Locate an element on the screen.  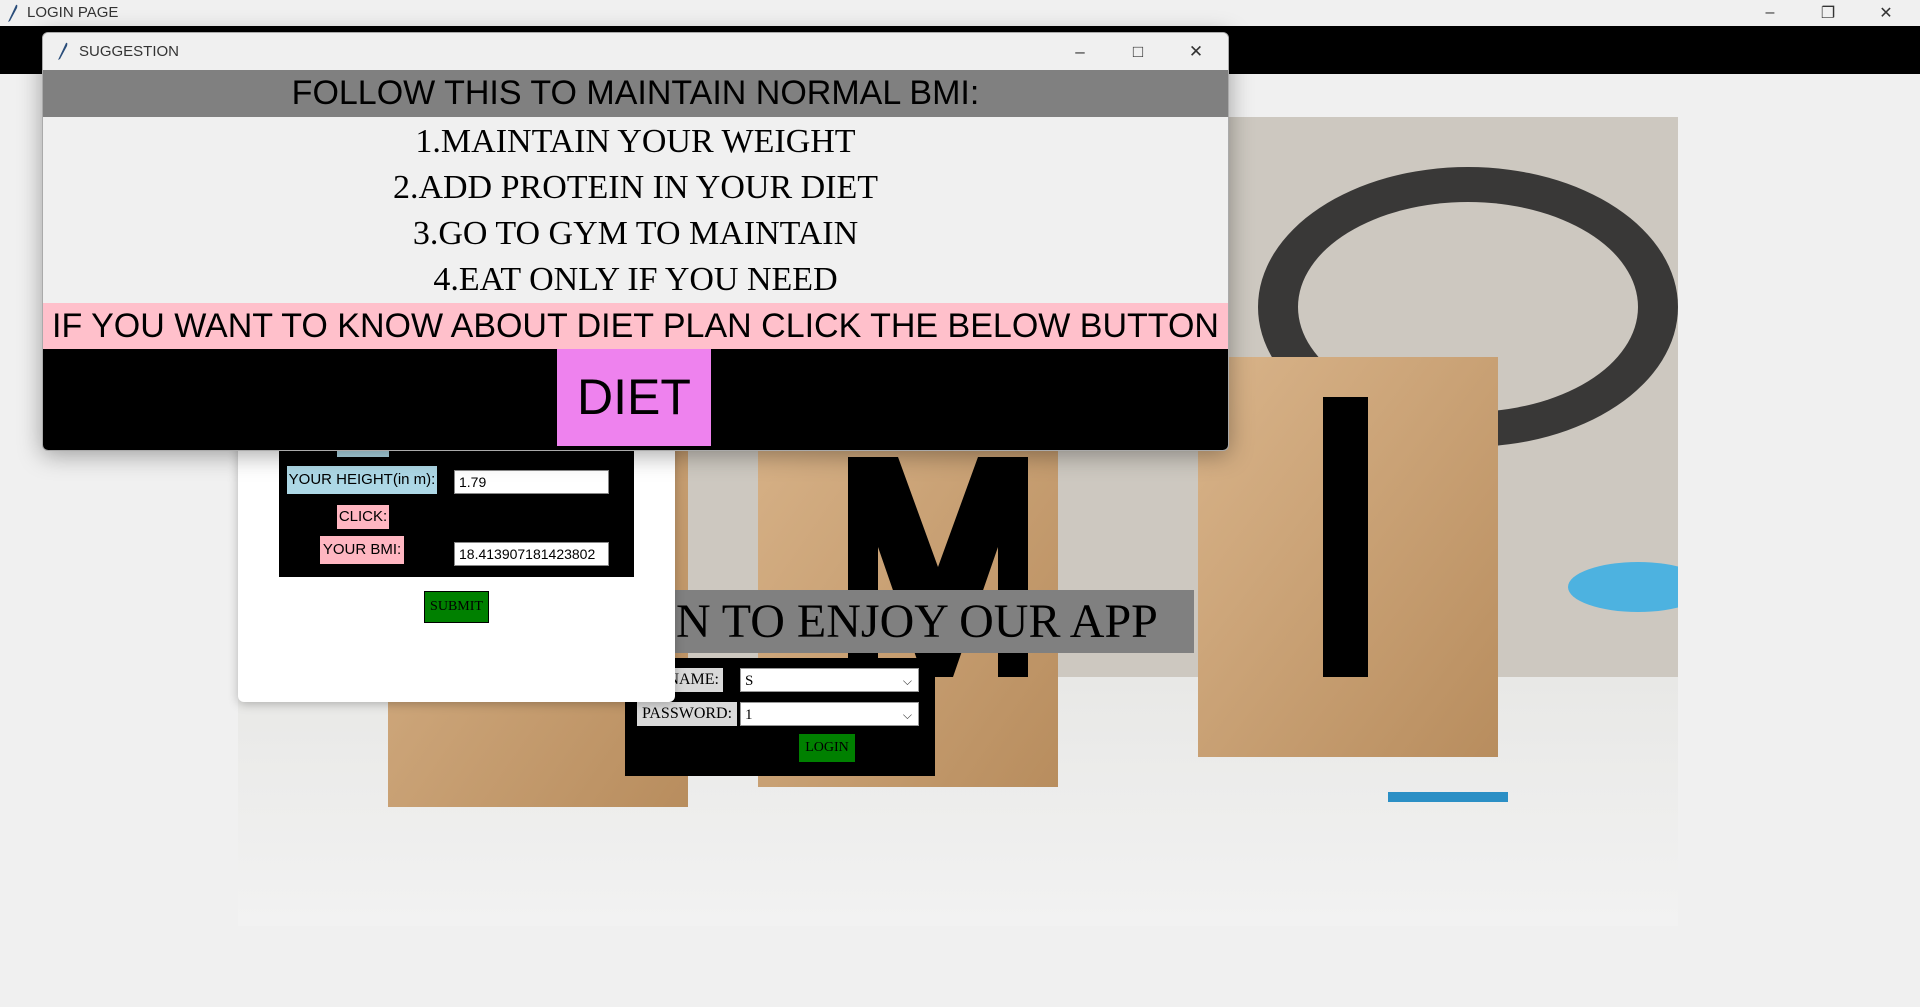
suggestion-titlebar: SUGGESTION – □ ✕ is located at coordinates (635, 51).